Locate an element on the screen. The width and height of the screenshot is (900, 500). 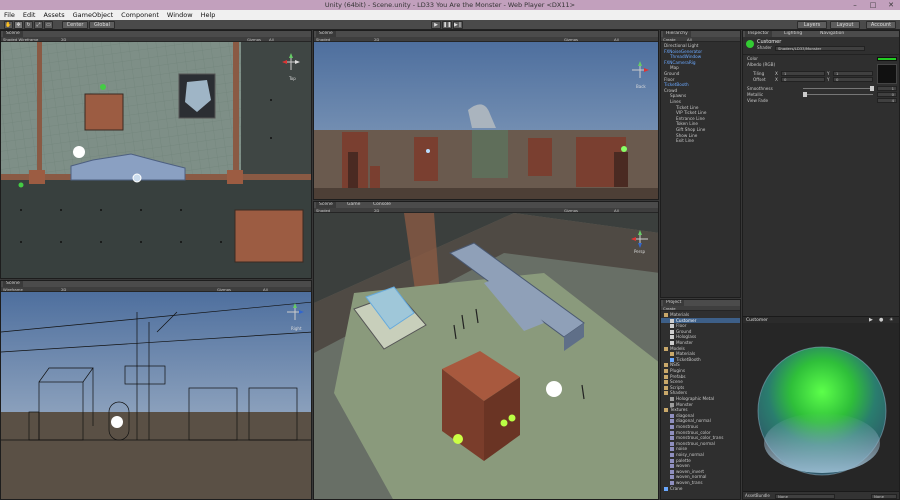
assetbundle-variant-dropdown: None is located at coordinates (884, 496).